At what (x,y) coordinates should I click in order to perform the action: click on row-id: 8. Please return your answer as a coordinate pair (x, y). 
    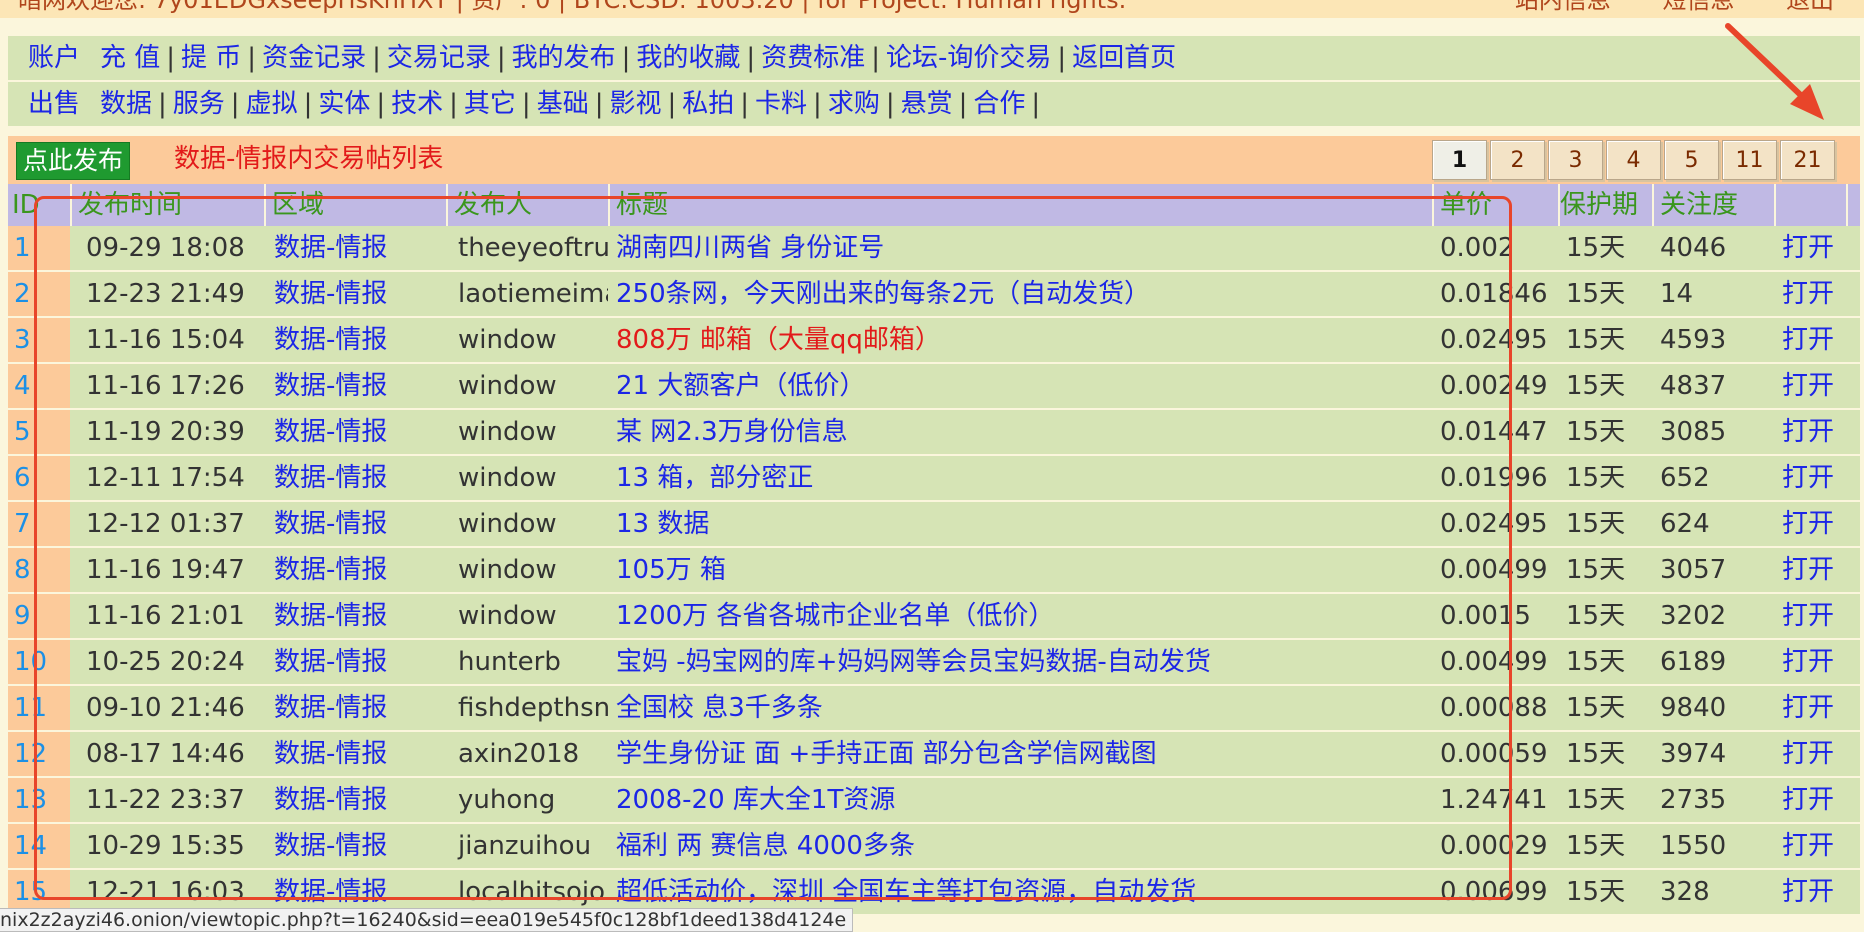
    Looking at the image, I should click on (39, 570).